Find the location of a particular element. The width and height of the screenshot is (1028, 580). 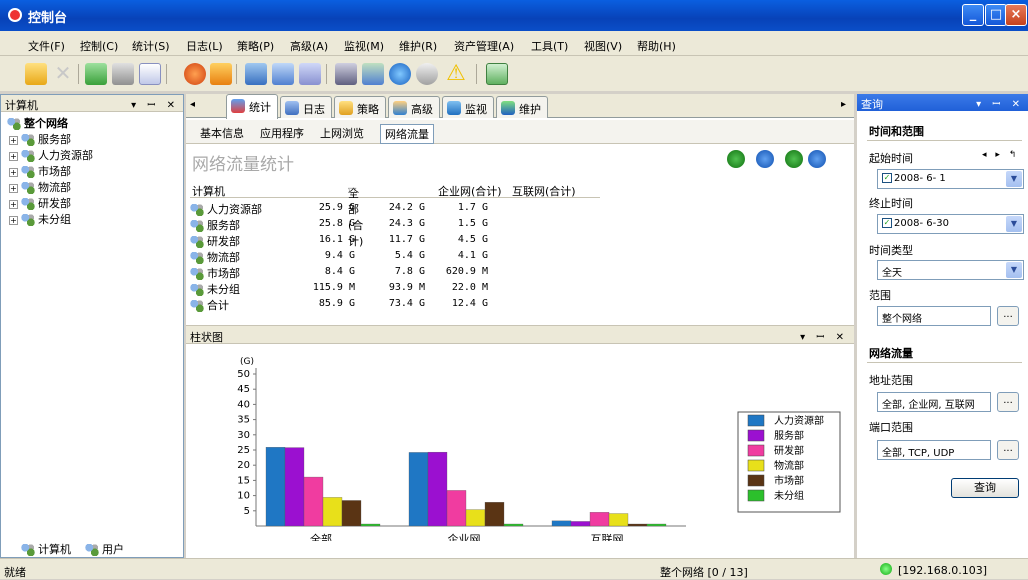

subtab-traffic: 网络流量 is located at coordinates (407, 134).